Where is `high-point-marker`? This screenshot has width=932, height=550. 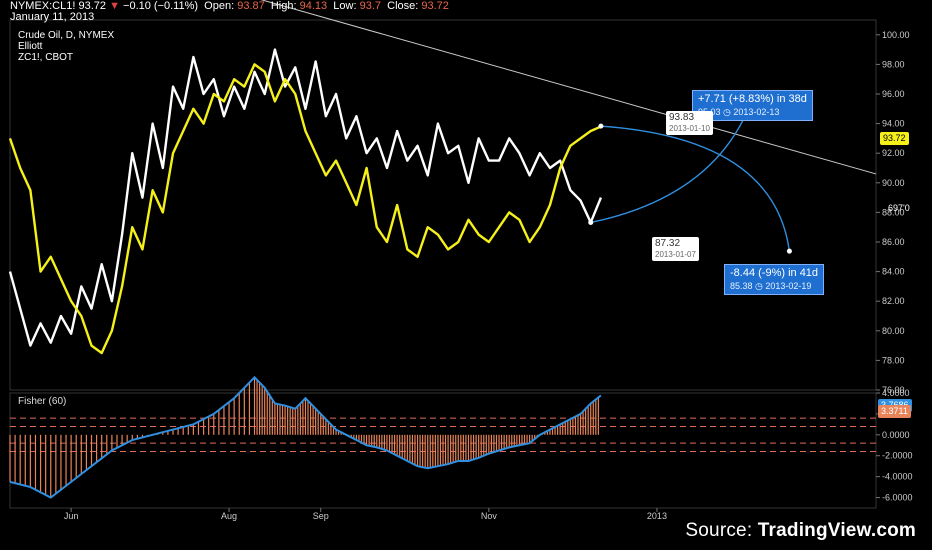 high-point-marker is located at coordinates (601, 126).